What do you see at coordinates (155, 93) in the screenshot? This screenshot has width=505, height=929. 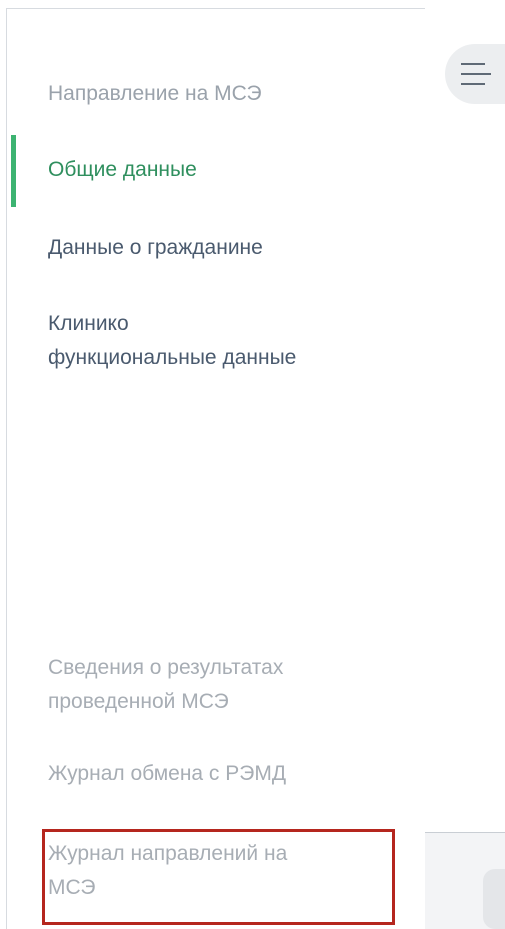 I see `sidebar-section-title: Направление на МСЭ` at bounding box center [155, 93].